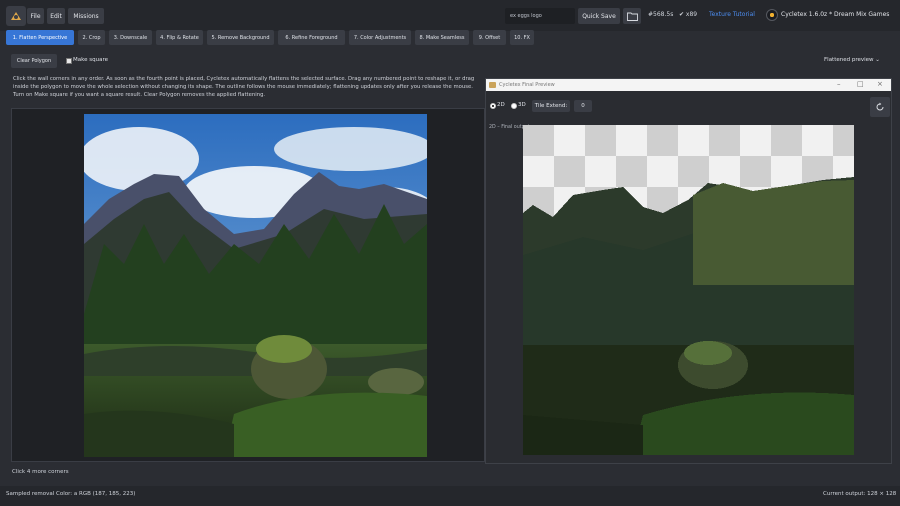 This screenshot has width=900, height=506. I want to click on corner-hint: Click 4 more corners, so click(40, 472).